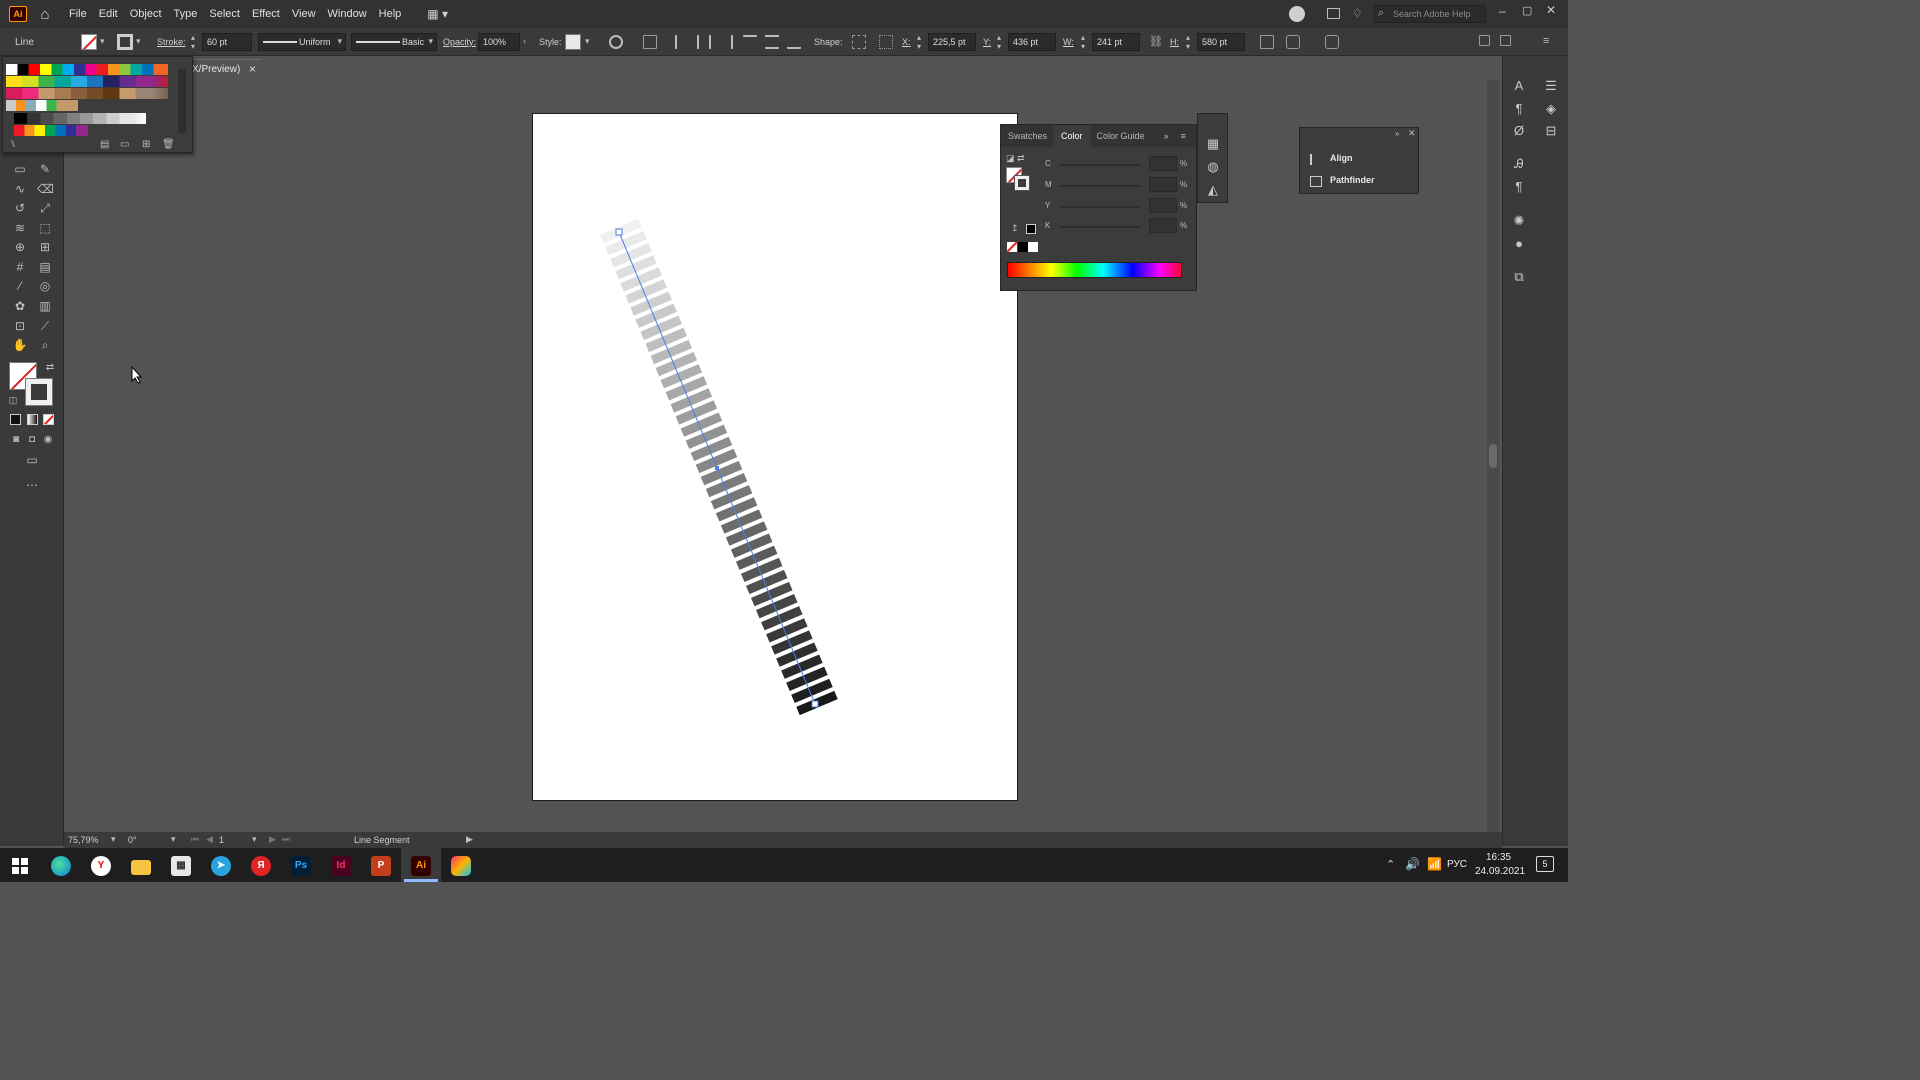 This screenshot has height=1080, width=1920. I want to click on properties-icon: ☰, so click(1551, 86).